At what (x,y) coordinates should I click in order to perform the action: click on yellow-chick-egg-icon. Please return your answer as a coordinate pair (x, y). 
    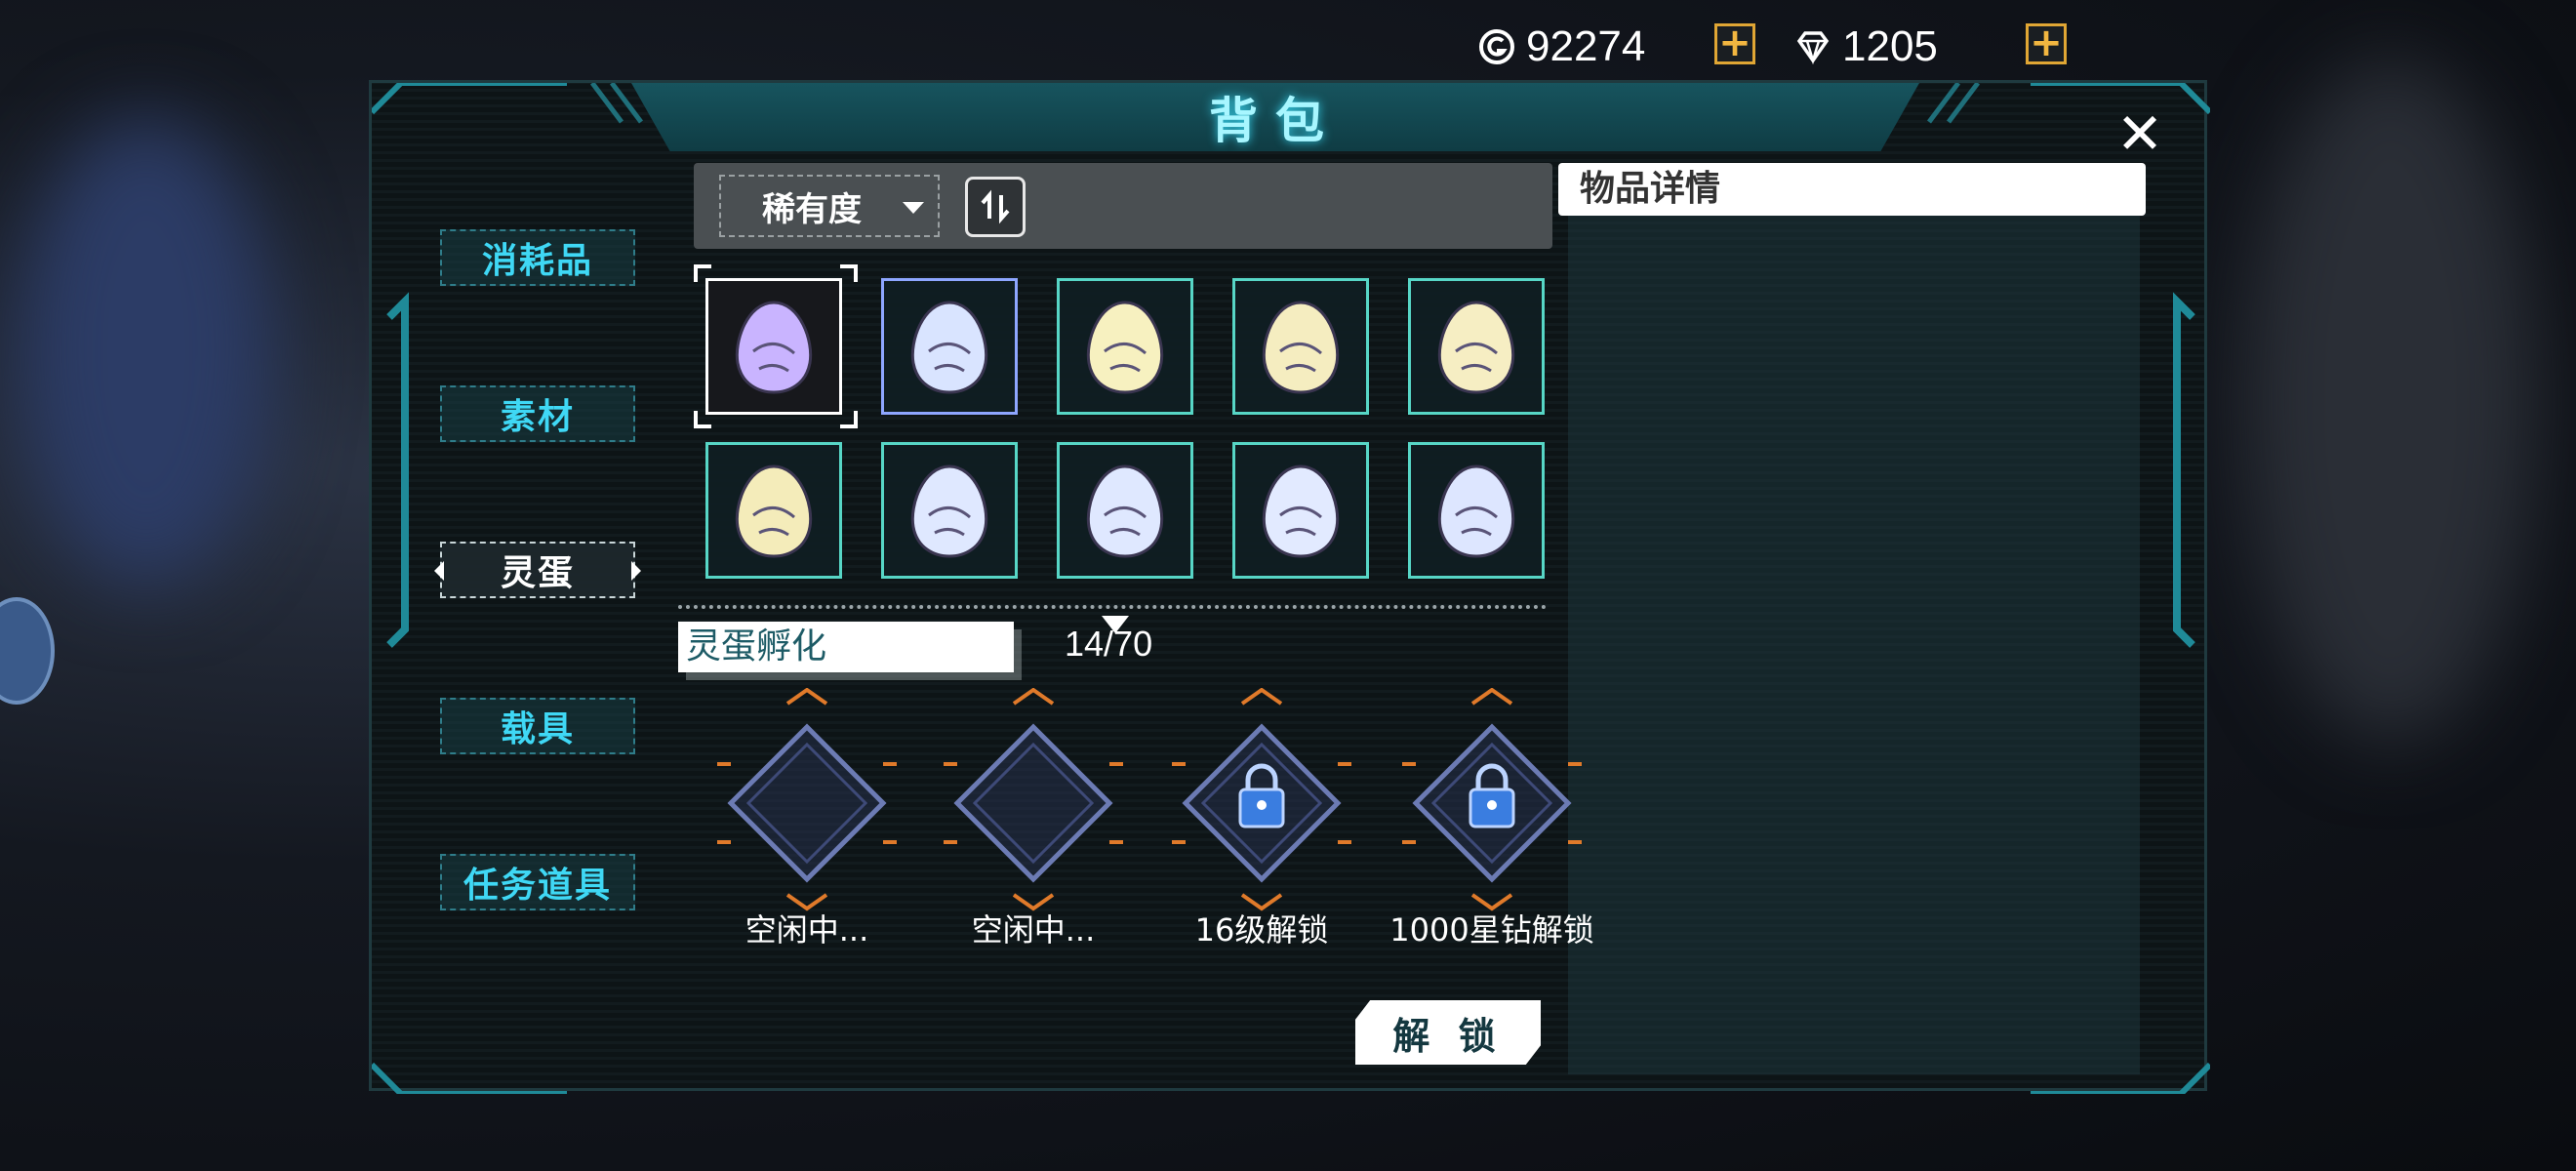
    Looking at the image, I should click on (1125, 347).